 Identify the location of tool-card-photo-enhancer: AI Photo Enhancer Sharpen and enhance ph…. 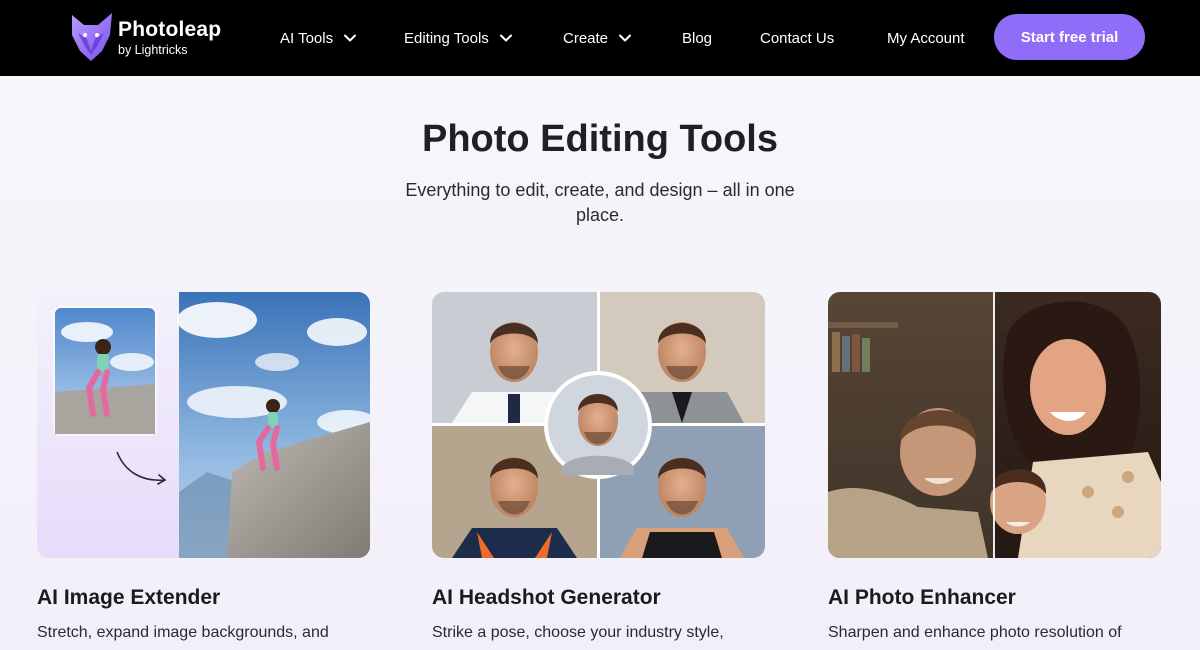
(994, 466).